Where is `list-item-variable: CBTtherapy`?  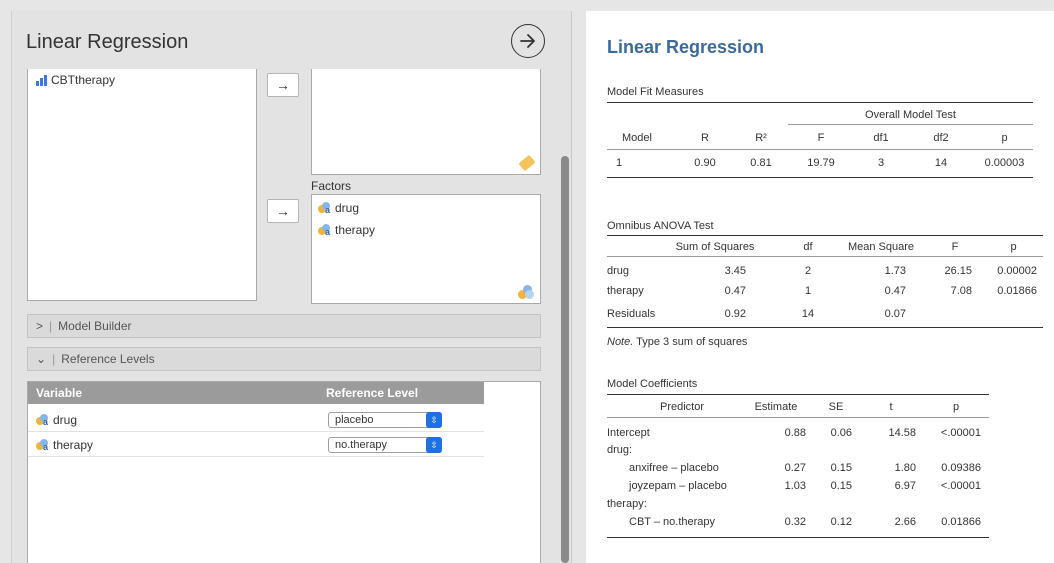
list-item-variable: CBTtherapy is located at coordinates (75, 80).